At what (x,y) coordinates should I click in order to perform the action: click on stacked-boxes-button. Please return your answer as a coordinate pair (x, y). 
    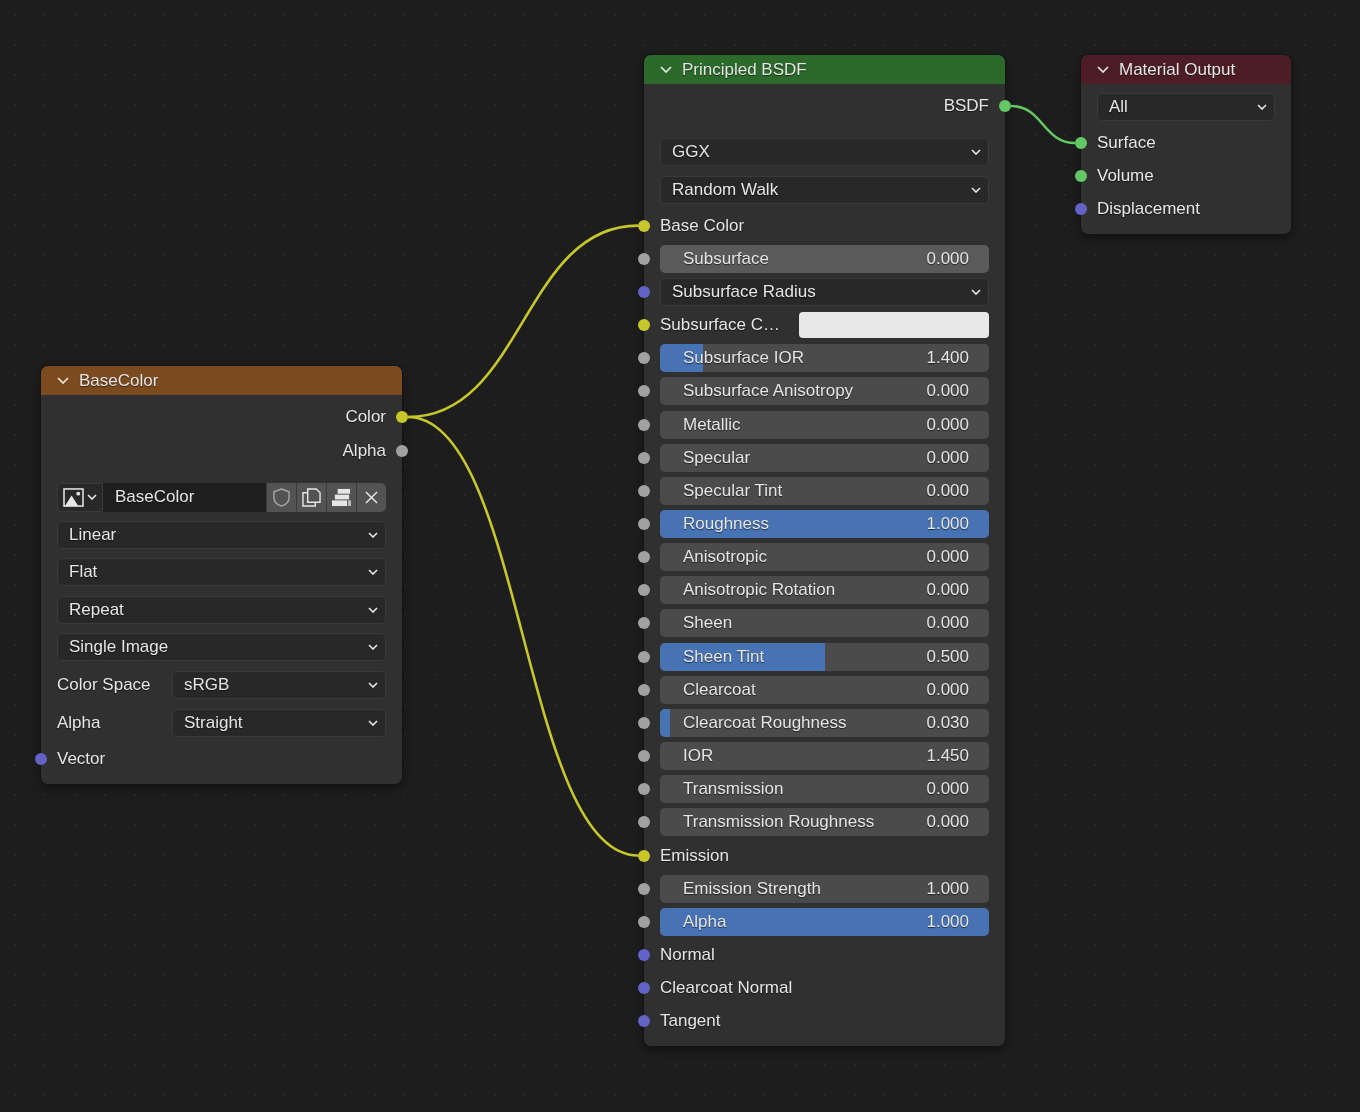
    Looking at the image, I should click on (341, 497).